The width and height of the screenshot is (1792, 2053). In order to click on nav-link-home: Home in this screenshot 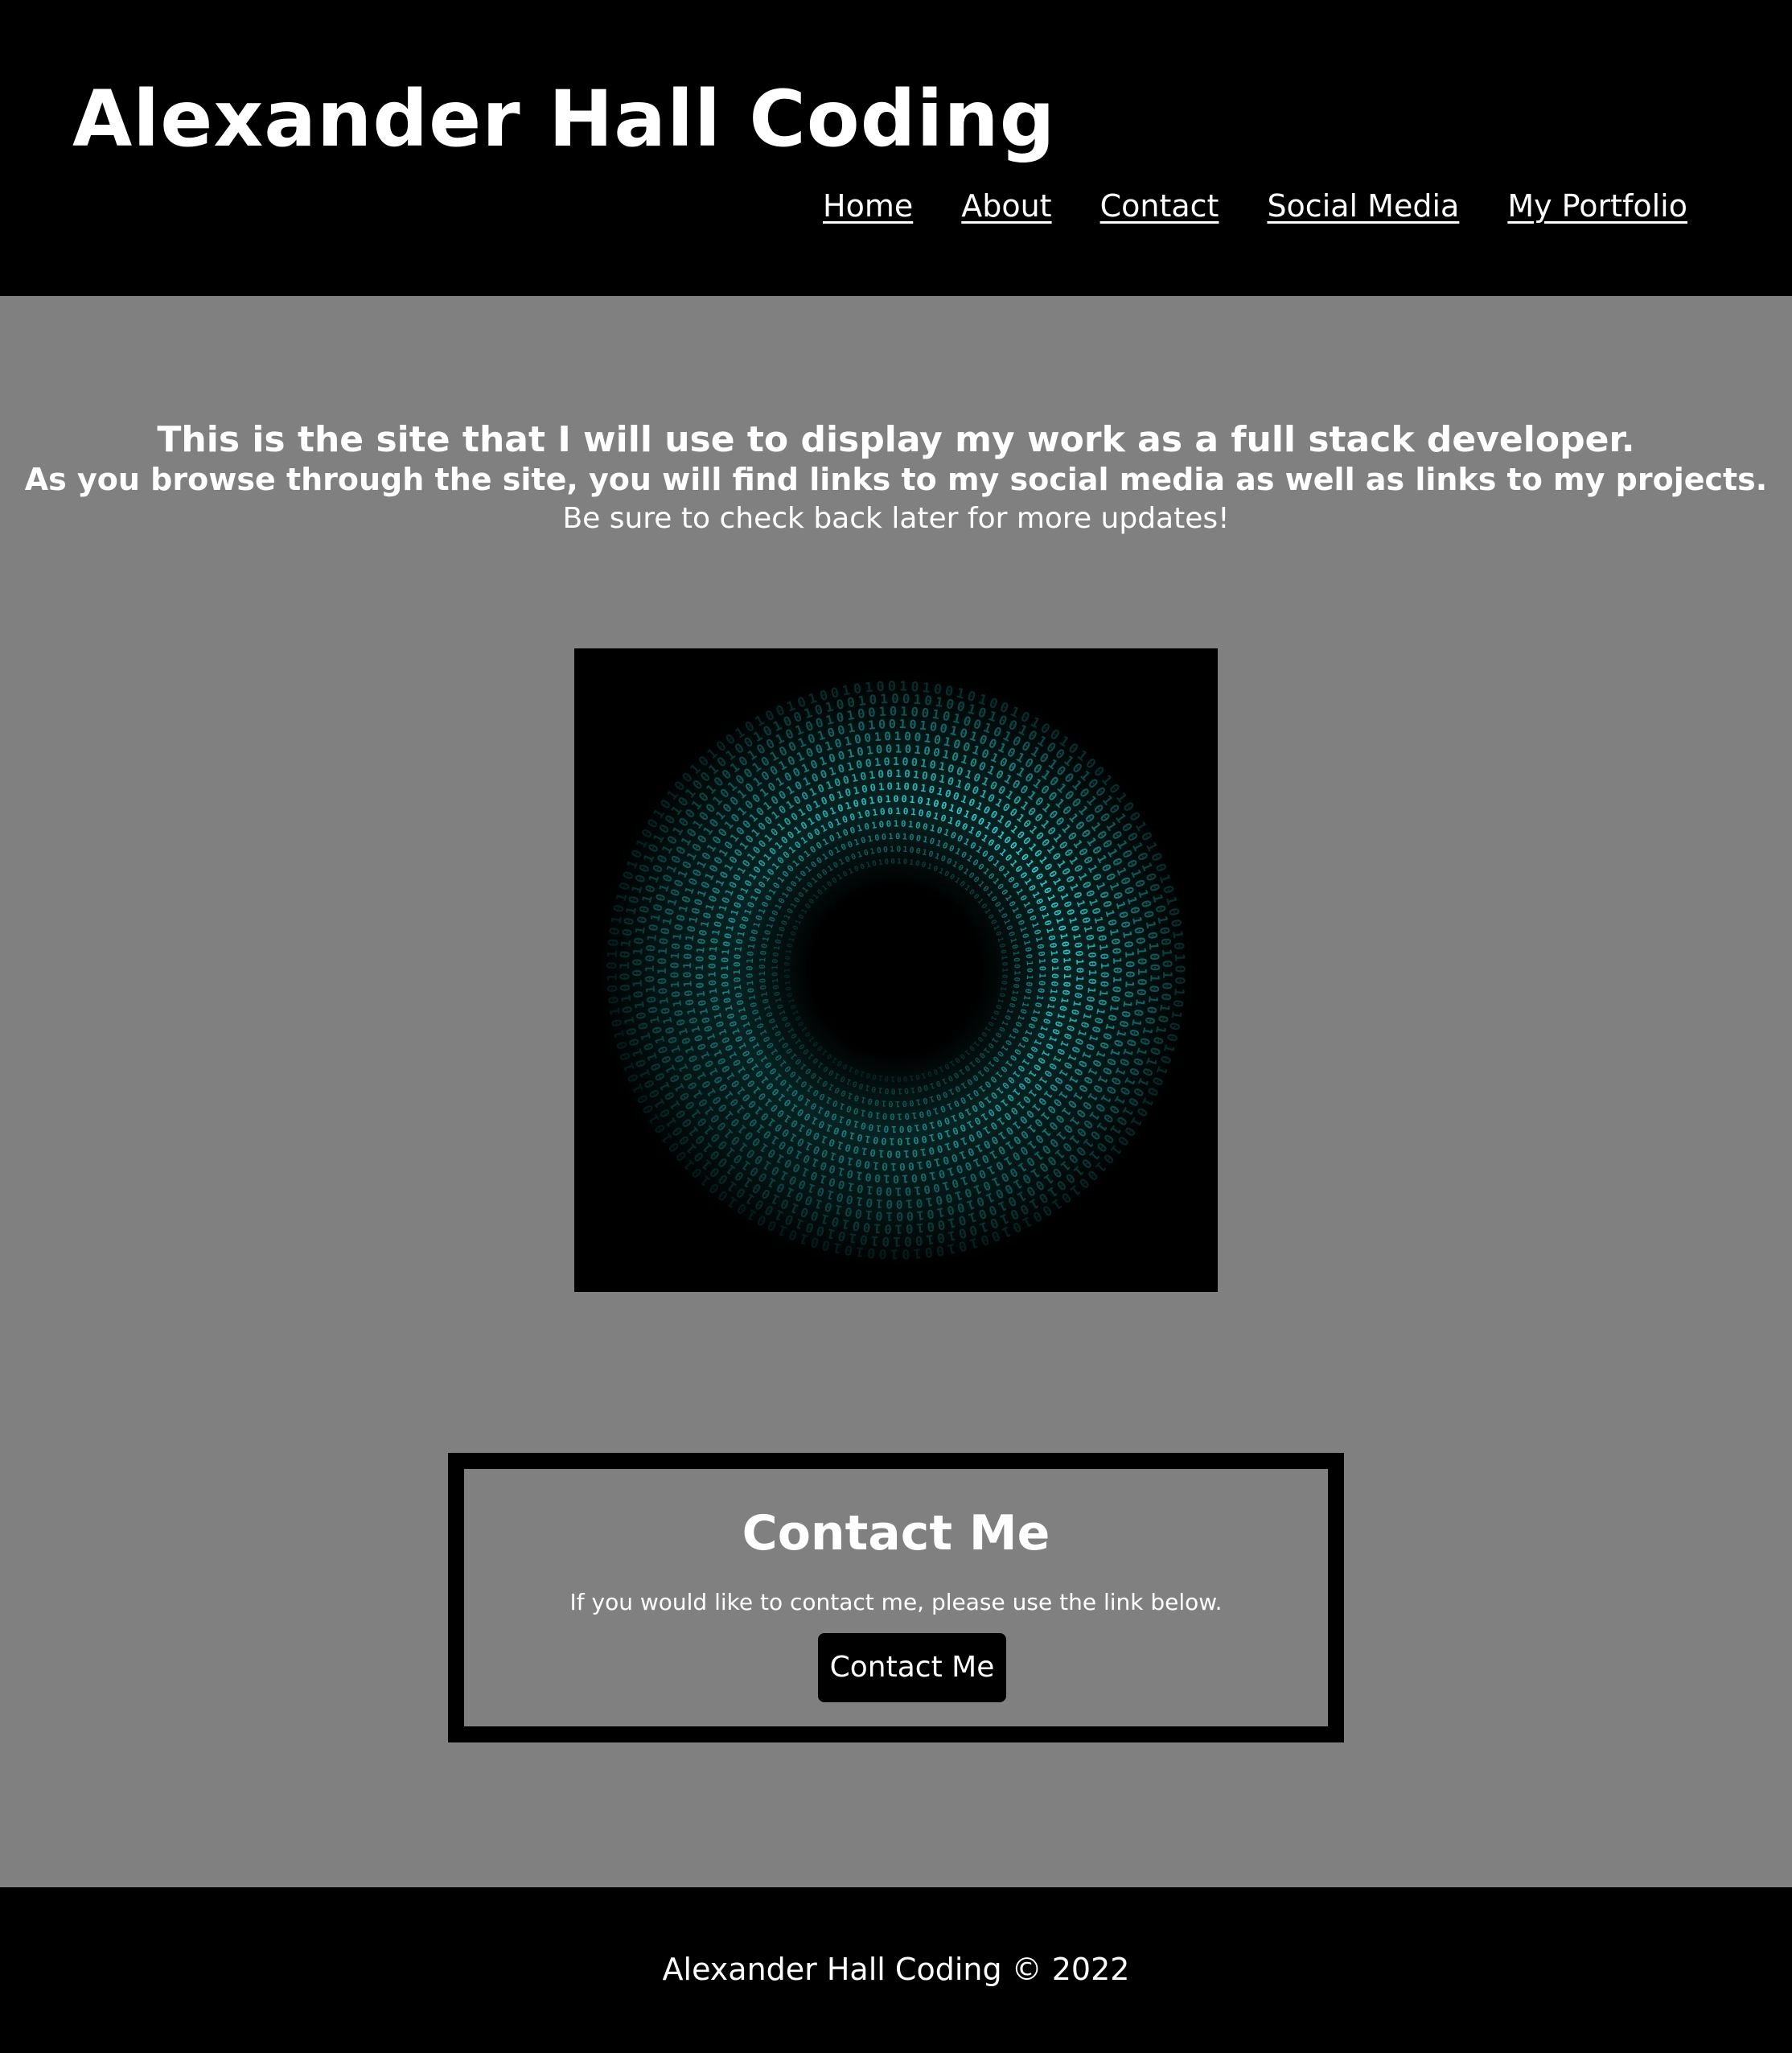, I will do `click(868, 205)`.